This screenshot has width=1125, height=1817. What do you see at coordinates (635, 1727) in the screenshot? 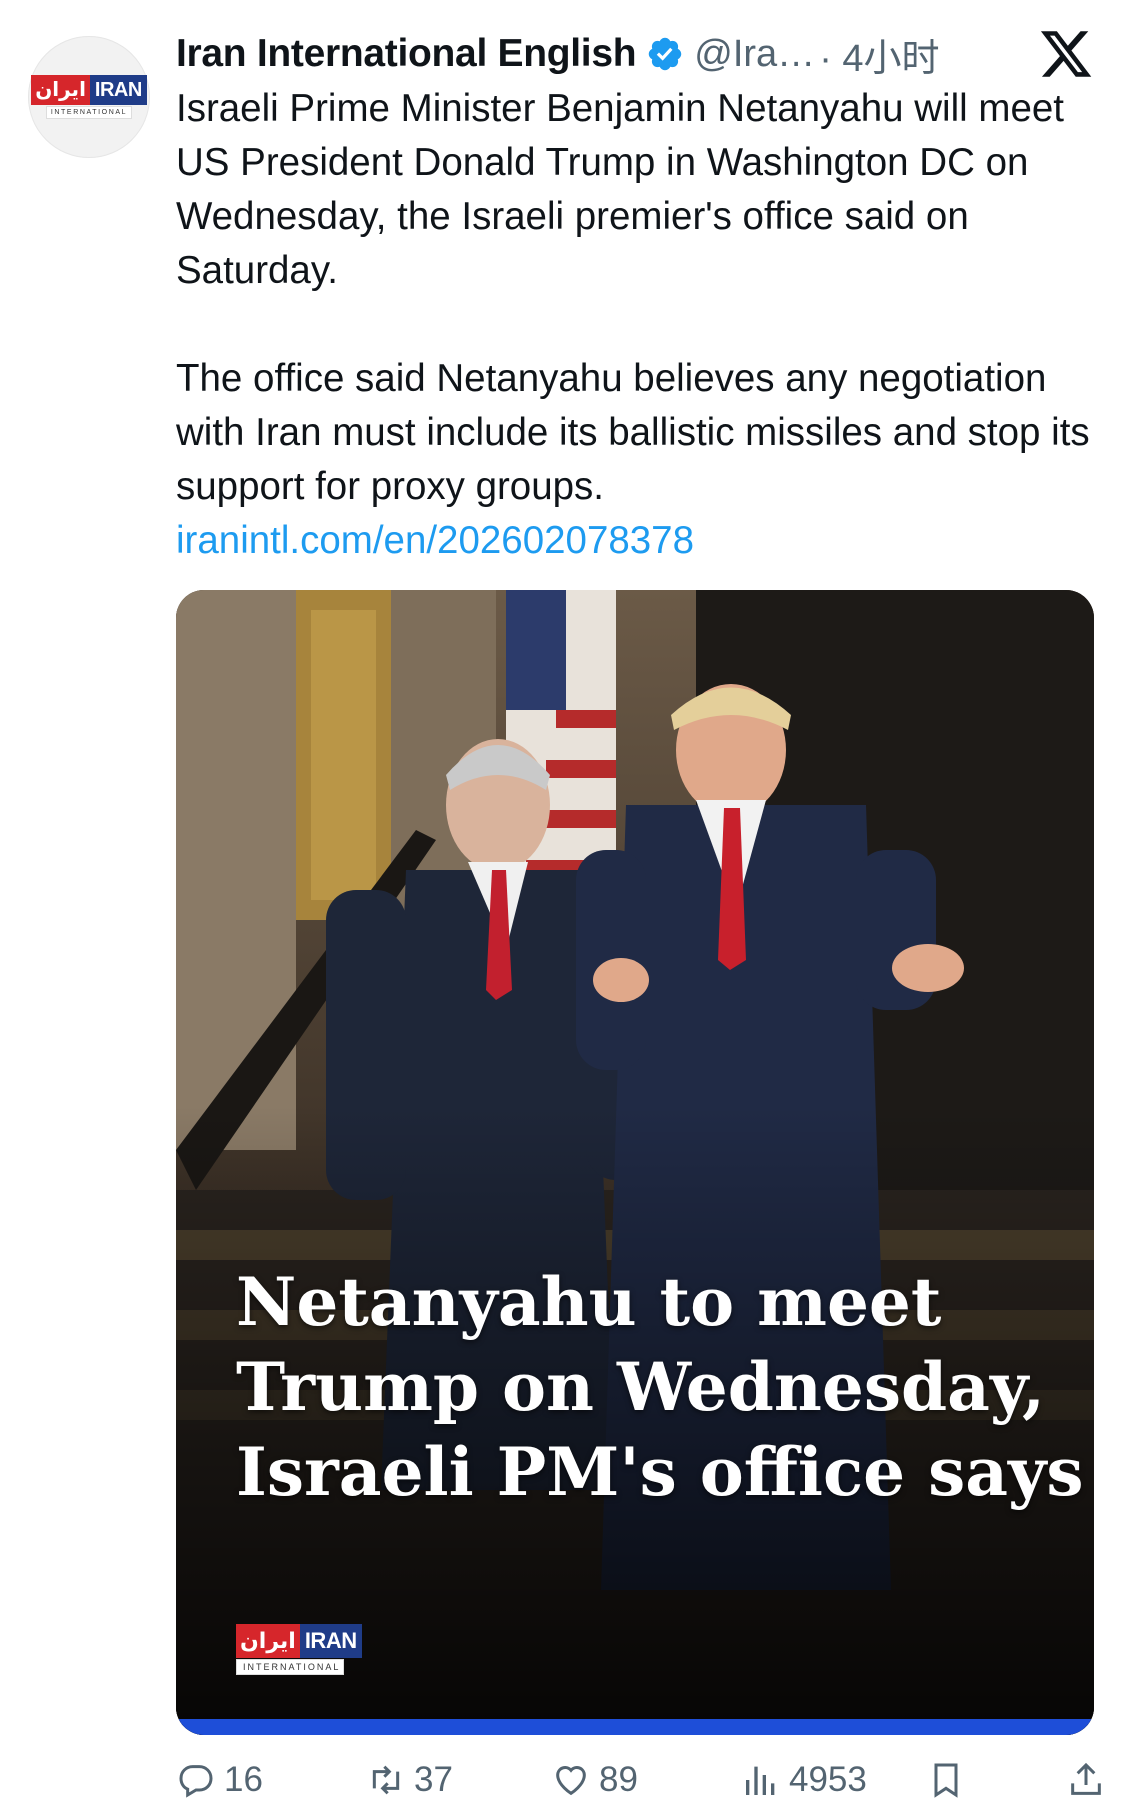
I see `media-accent-bar` at bounding box center [635, 1727].